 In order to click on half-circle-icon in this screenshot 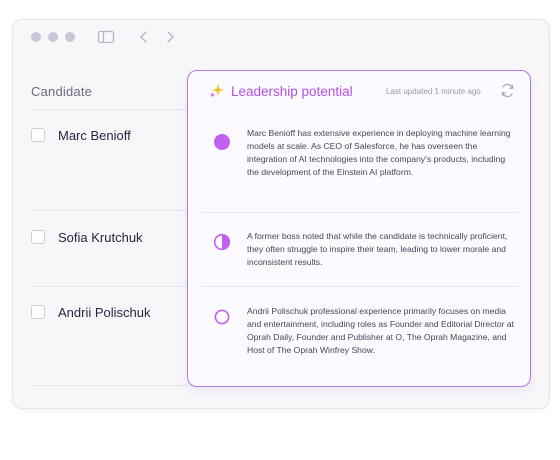, I will do `click(222, 242)`.